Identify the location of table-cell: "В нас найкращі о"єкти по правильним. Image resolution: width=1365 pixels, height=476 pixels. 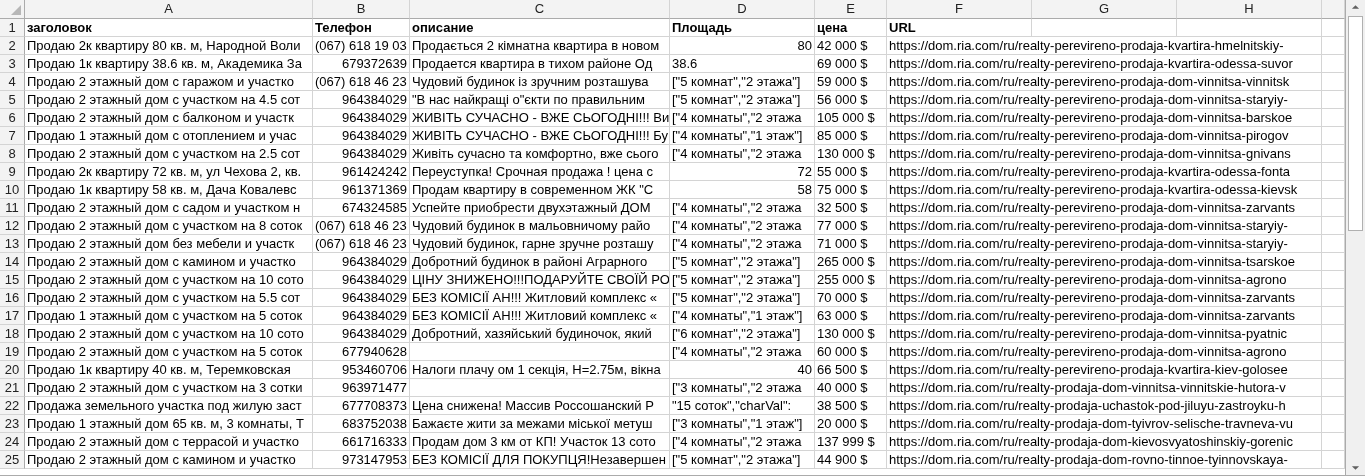
(528, 99).